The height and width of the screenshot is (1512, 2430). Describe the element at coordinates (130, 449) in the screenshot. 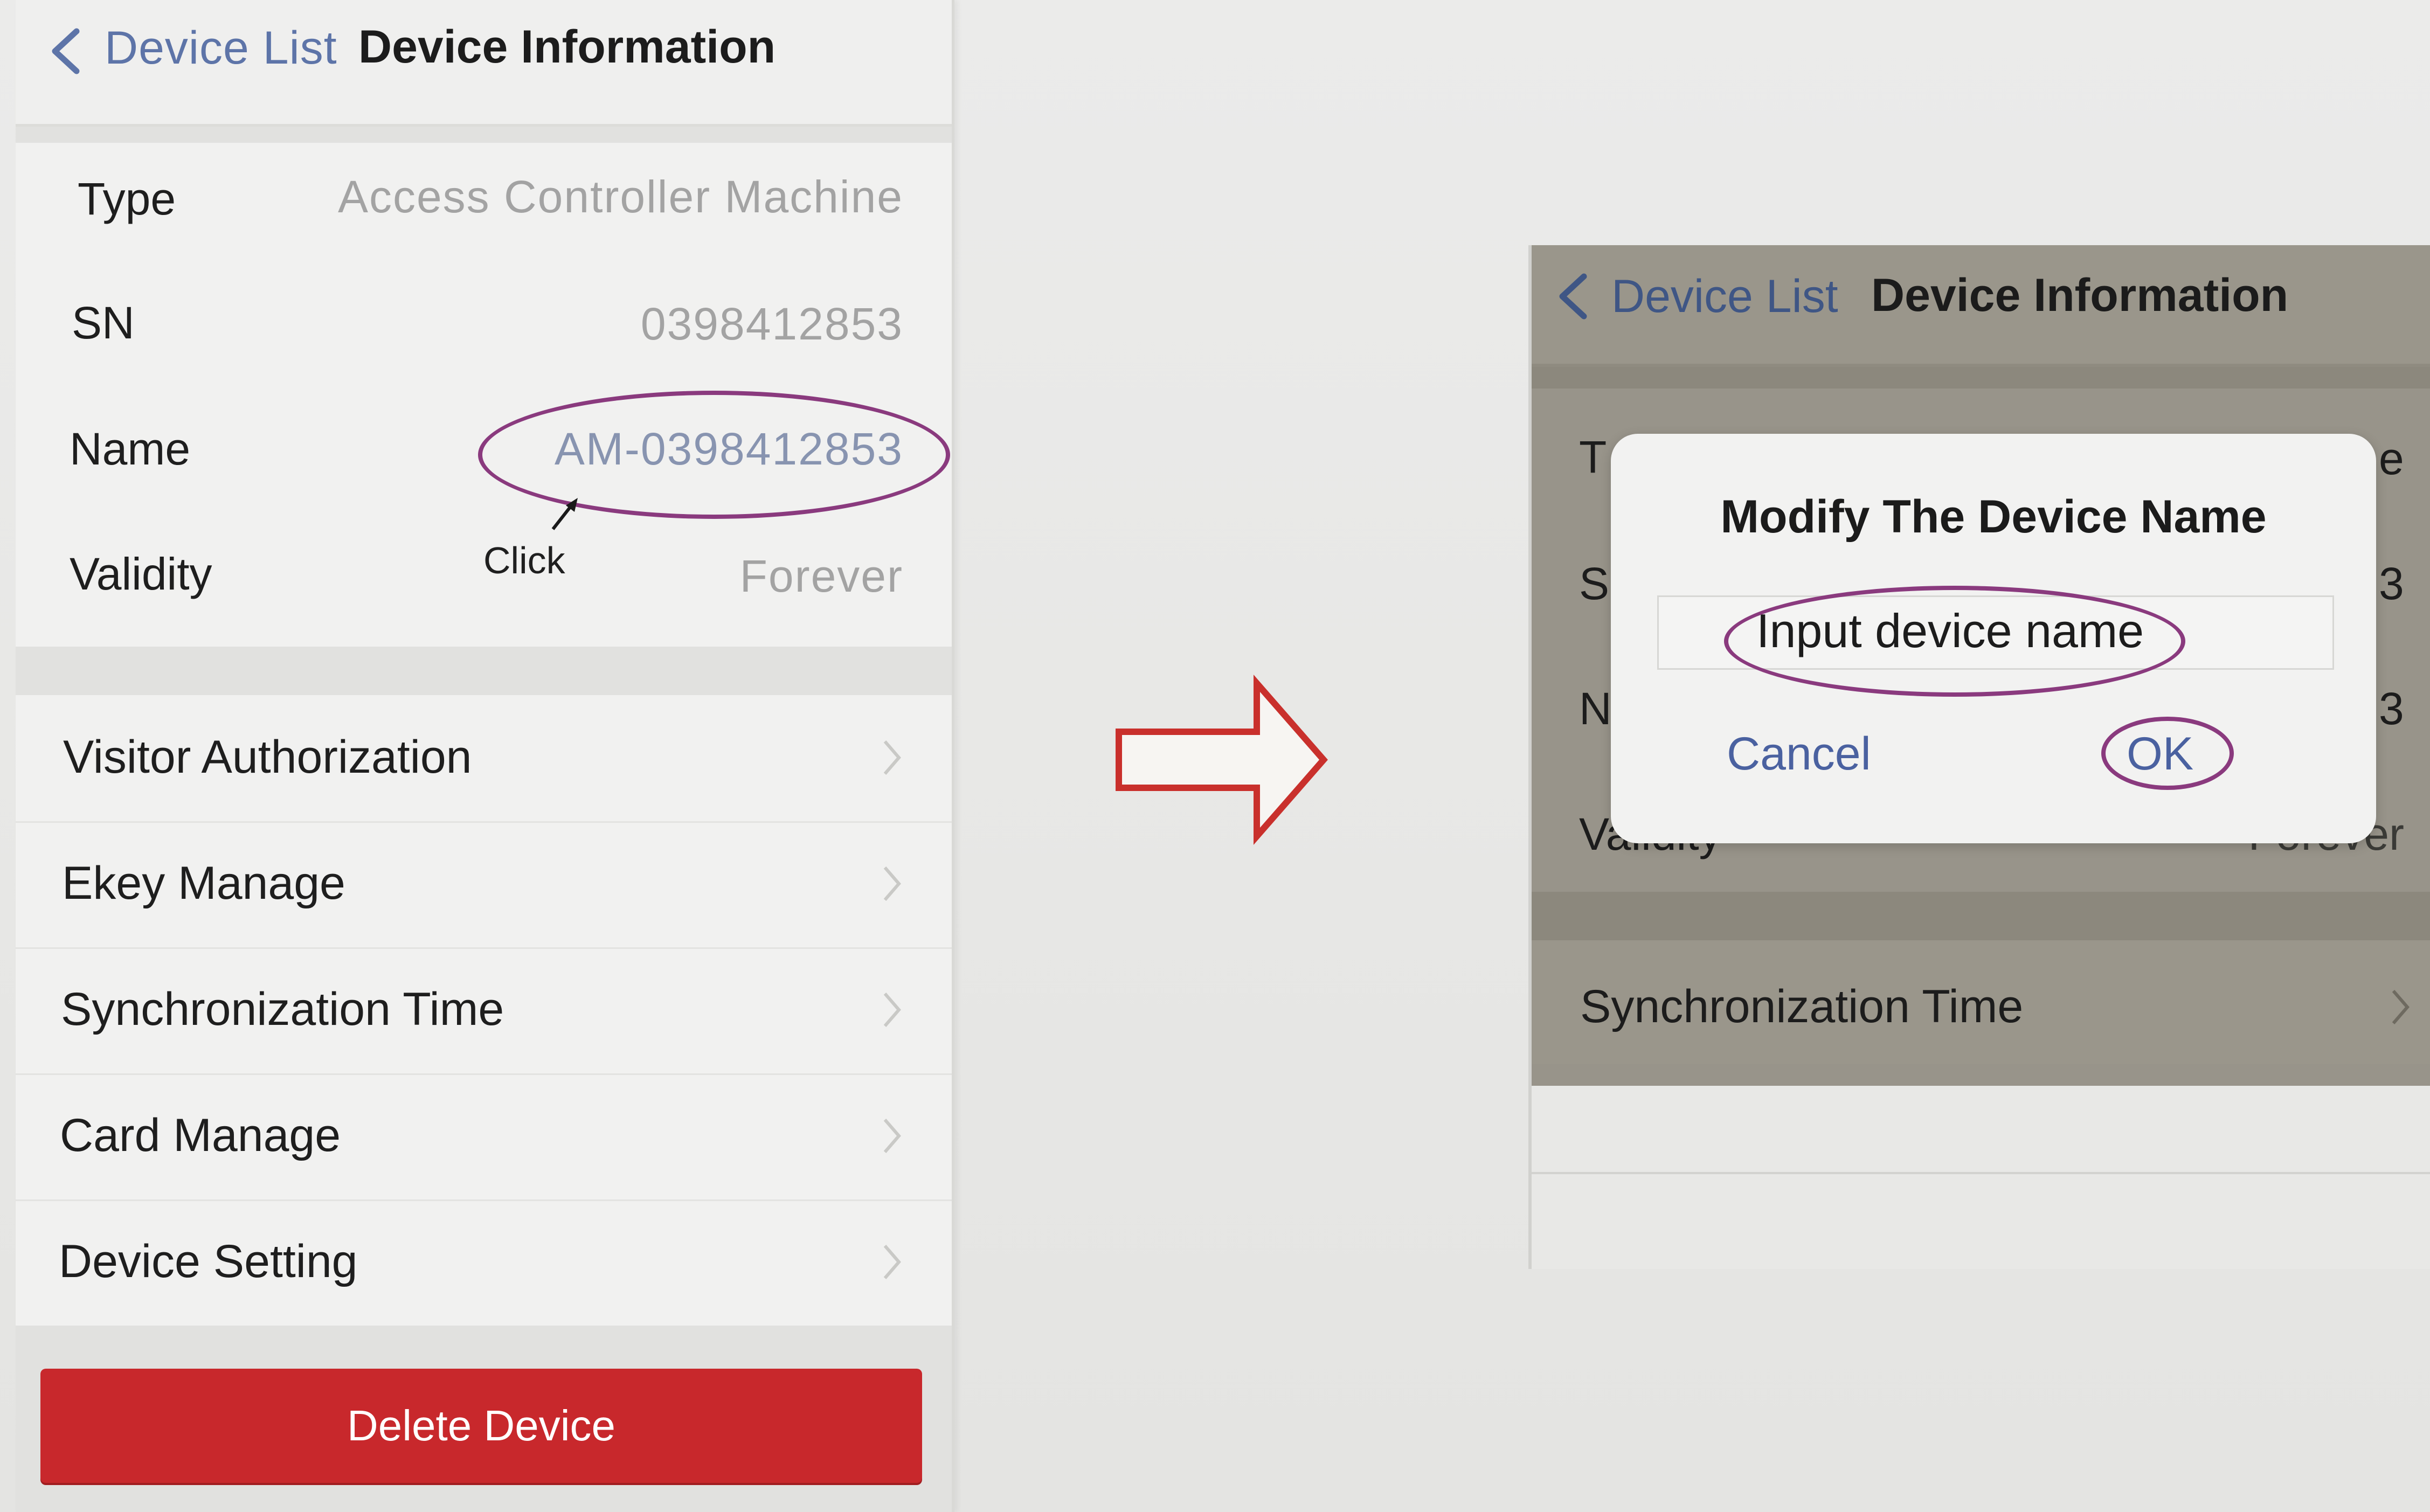

I see `name-label: Name` at that location.